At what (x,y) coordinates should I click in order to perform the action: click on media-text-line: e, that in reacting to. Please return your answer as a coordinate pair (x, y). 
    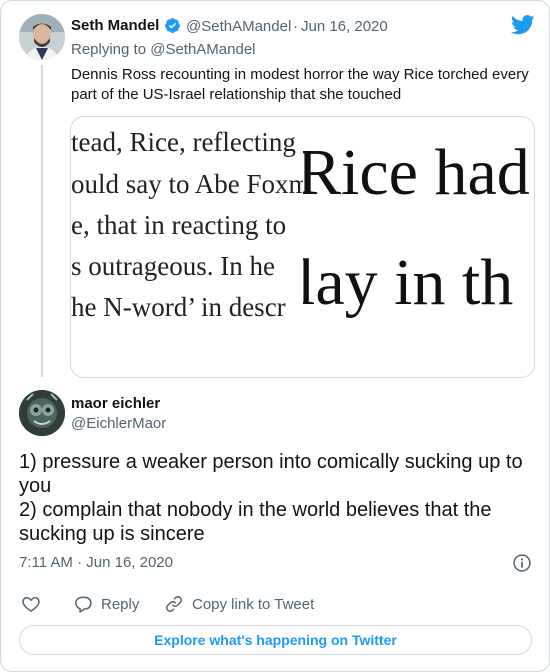
    Looking at the image, I should click on (179, 225).